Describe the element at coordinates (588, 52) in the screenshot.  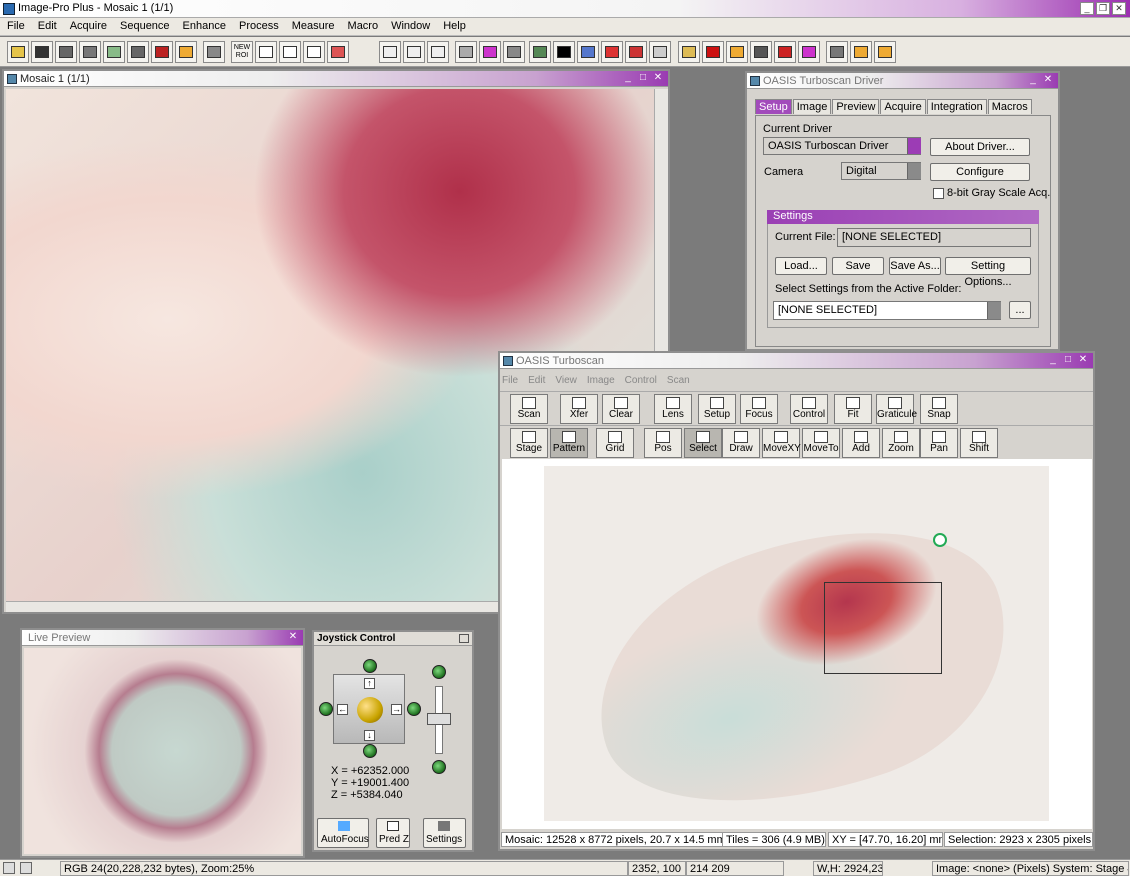
I see `table-icon` at that location.